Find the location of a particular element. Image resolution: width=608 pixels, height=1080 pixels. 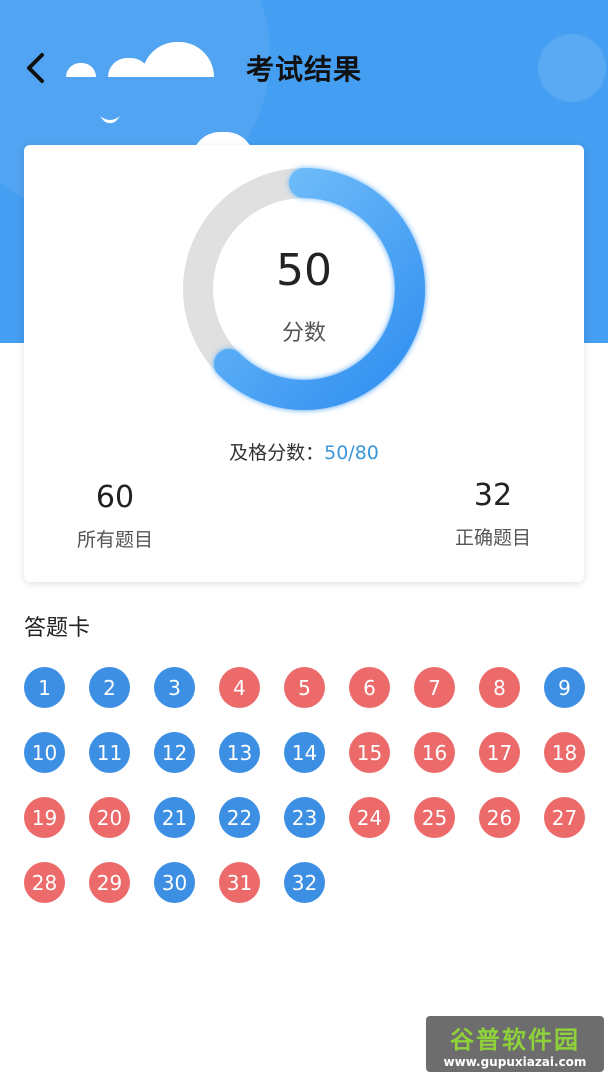

answer-item: 19 is located at coordinates (44, 817).